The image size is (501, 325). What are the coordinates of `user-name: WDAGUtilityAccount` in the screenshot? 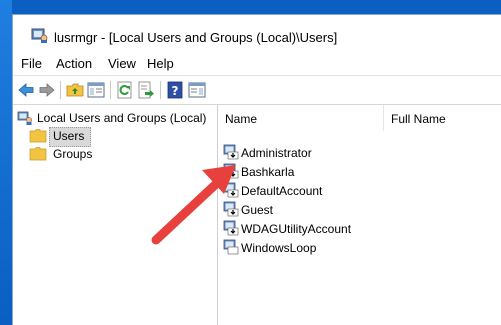 It's located at (296, 229).